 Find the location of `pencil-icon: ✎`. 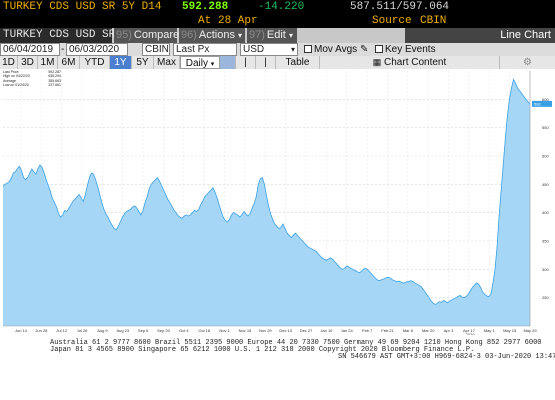

pencil-icon: ✎ is located at coordinates (364, 49).